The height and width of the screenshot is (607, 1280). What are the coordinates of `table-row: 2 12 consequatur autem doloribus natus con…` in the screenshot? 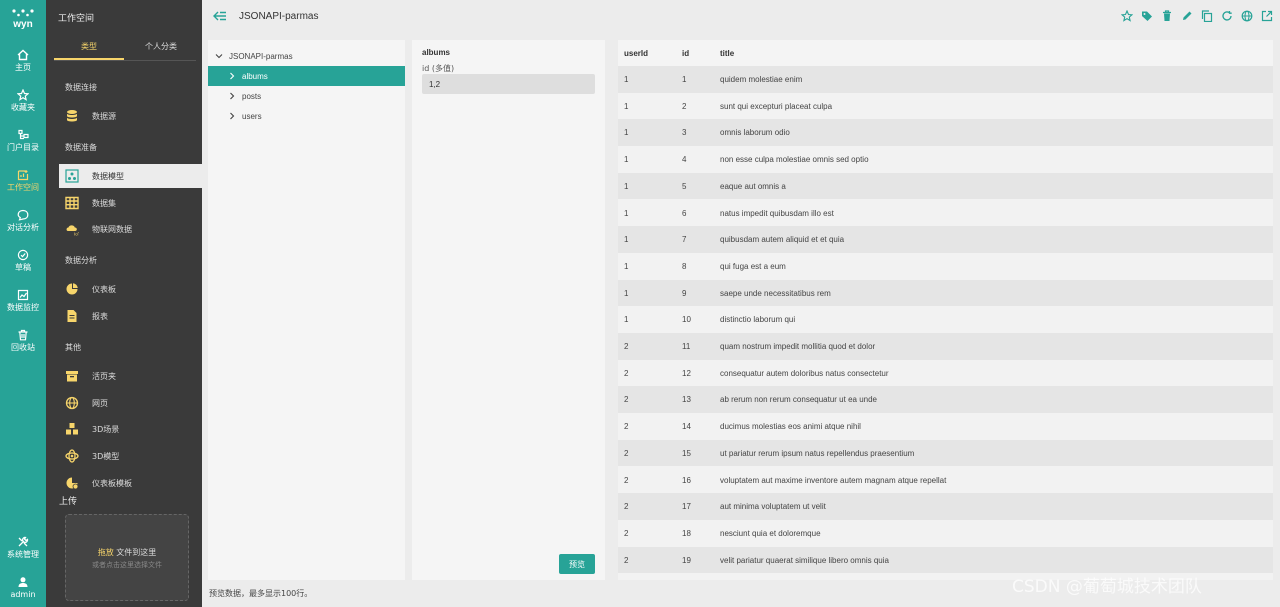 It's located at (945, 373).